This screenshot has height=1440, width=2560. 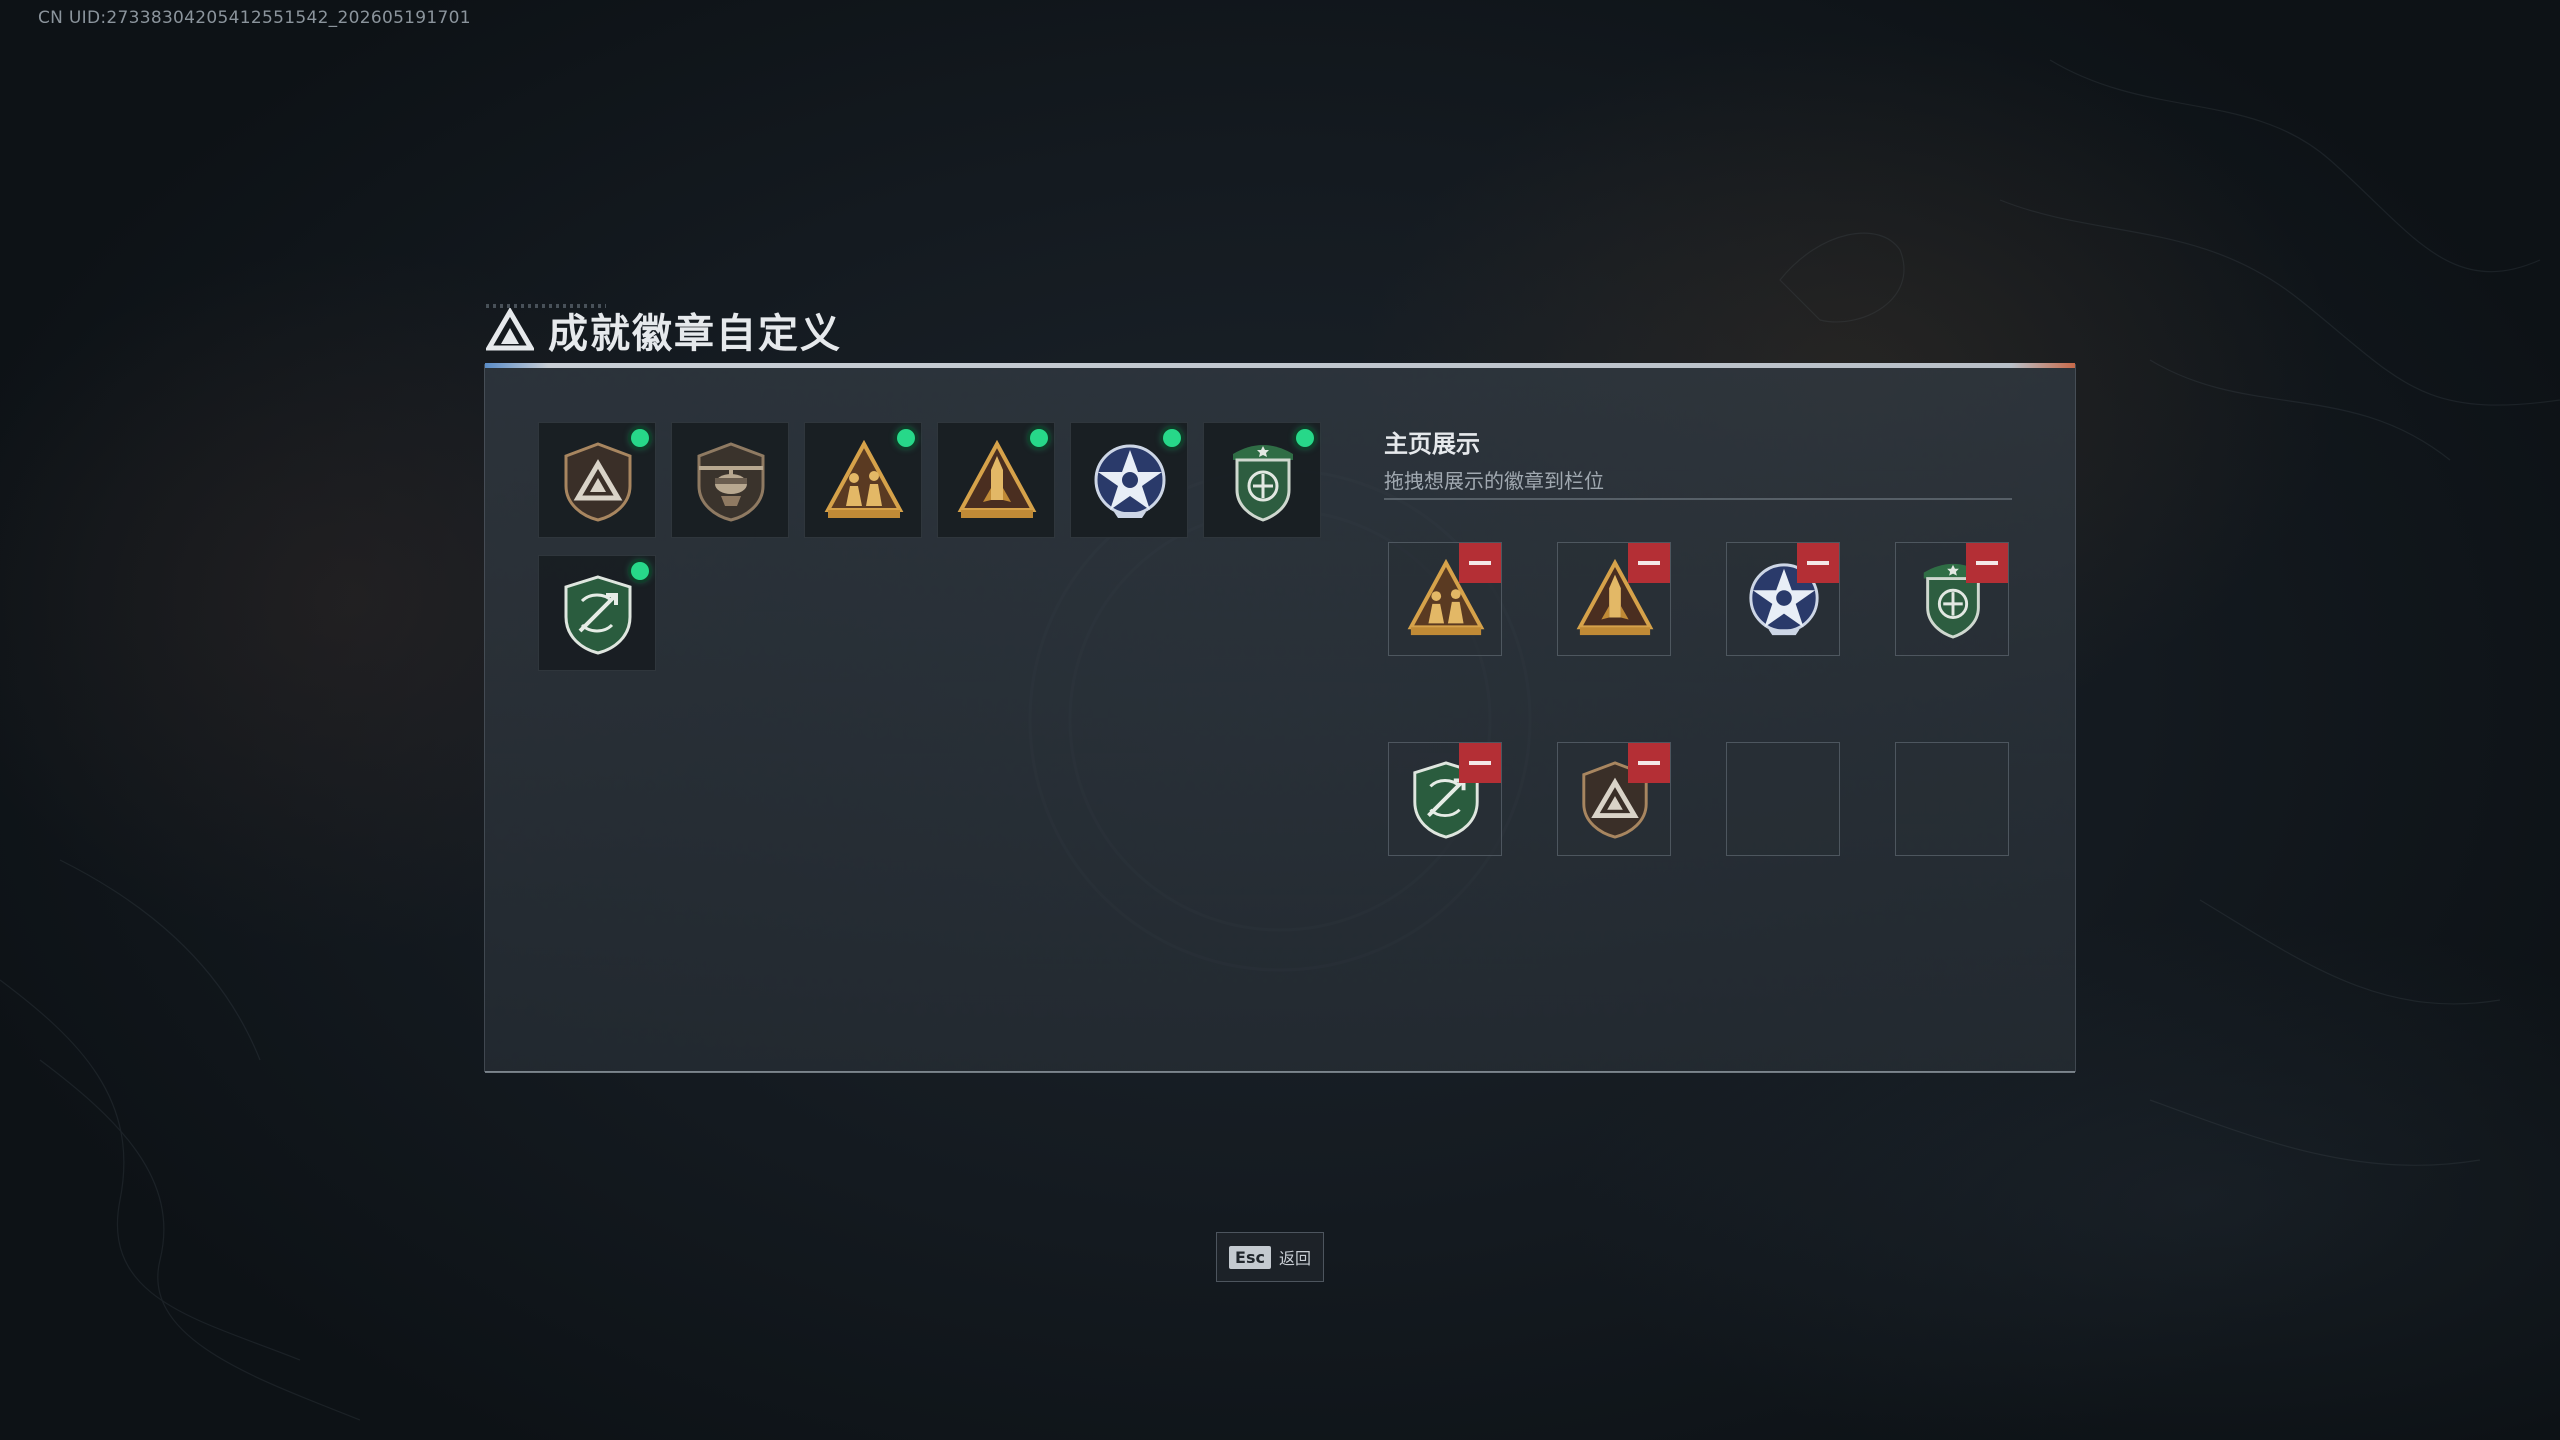 I want to click on showcase-title: 主页展示, so click(x=1432, y=444).